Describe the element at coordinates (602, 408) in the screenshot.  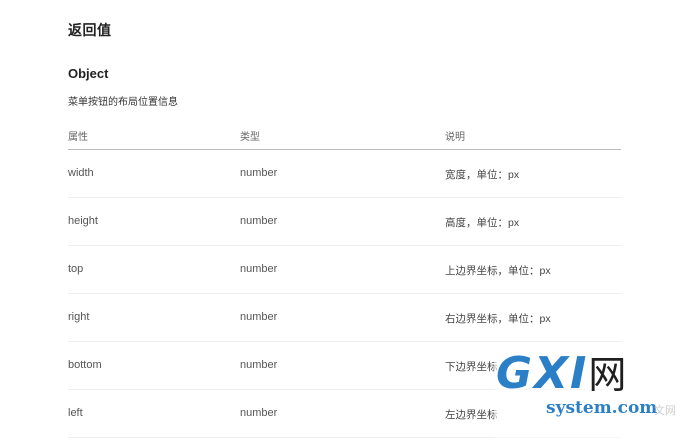
I see `watermark-site: system.com` at that location.